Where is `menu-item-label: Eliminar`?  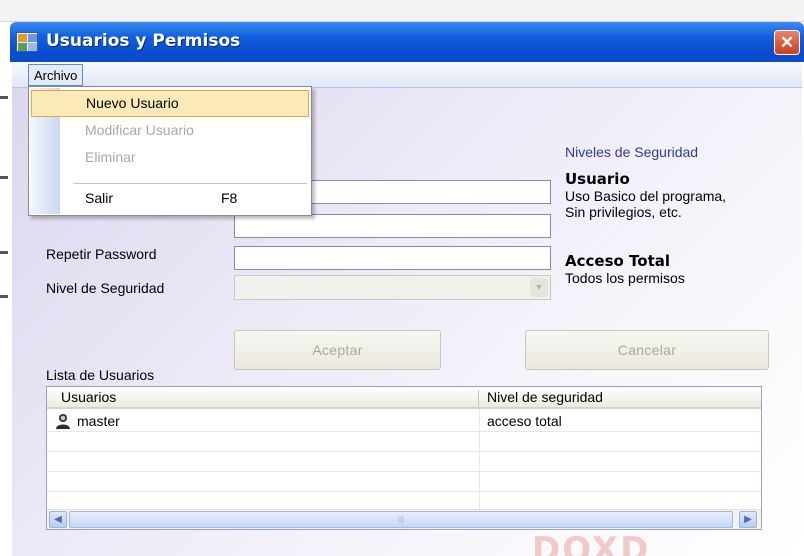
menu-item-label: Eliminar is located at coordinates (110, 157).